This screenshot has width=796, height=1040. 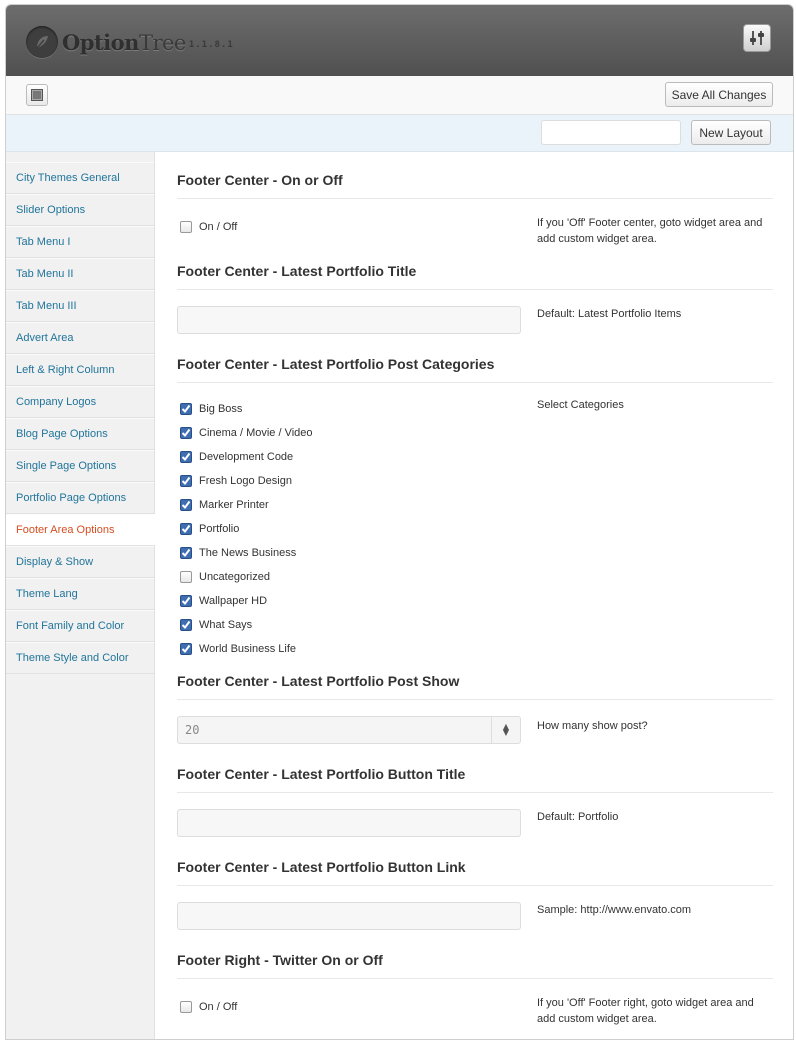 What do you see at coordinates (349, 433) in the screenshot?
I see `category-checkbox: Cinema / Movie / Video` at bounding box center [349, 433].